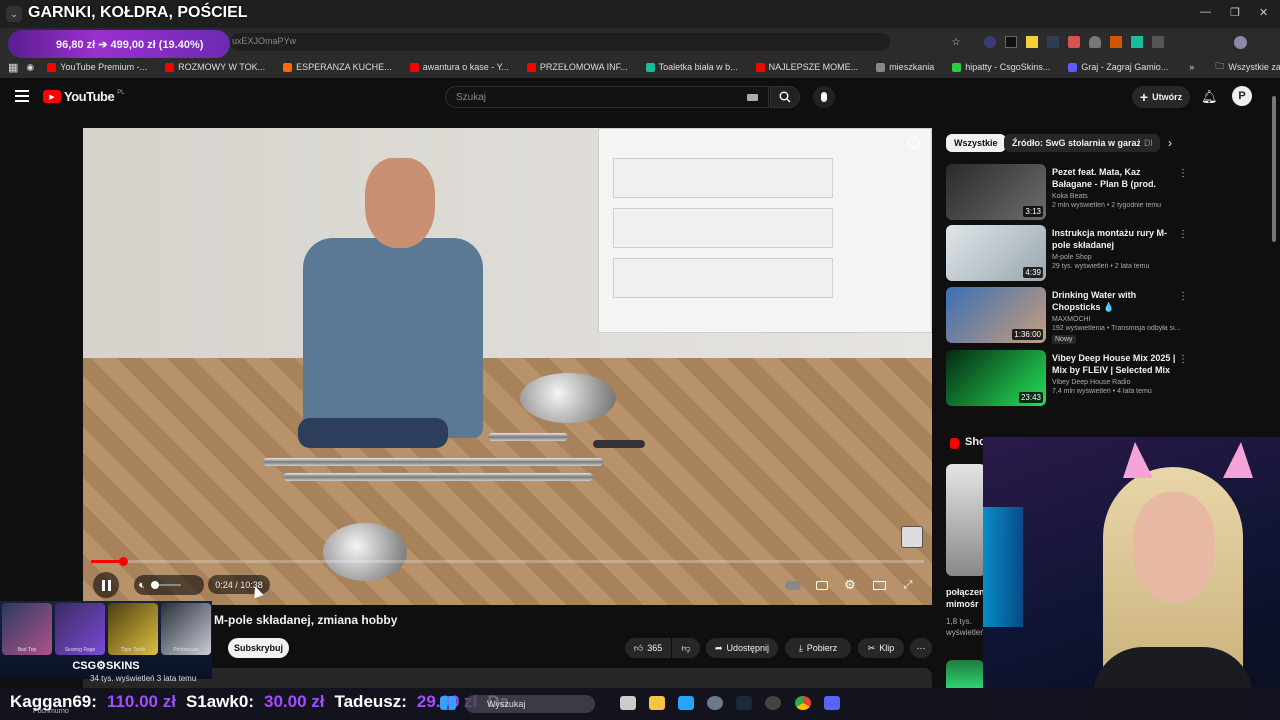 The image size is (1280, 720). I want to click on video-thumbnail: 3:13, so click(996, 192).